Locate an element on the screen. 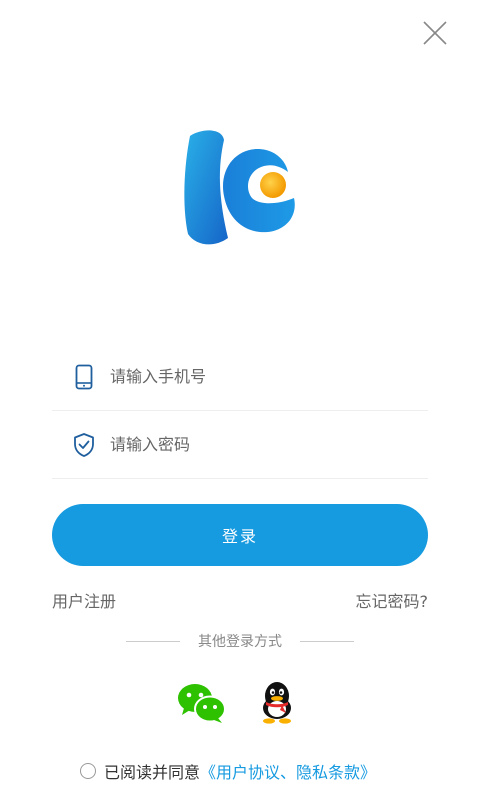  login-button: 登录 is located at coordinates (240, 535).